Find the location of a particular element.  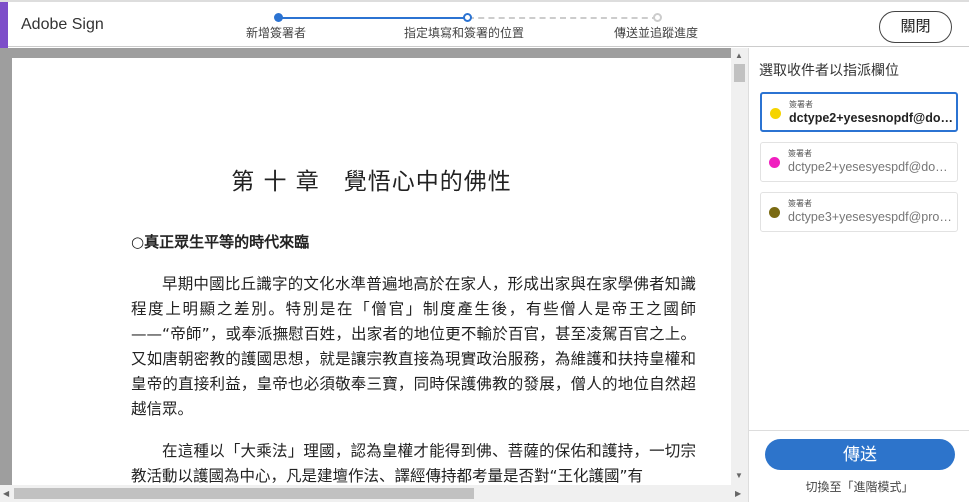

horizontal-scrollbar: ◀ ▶ is located at coordinates (374, 493).